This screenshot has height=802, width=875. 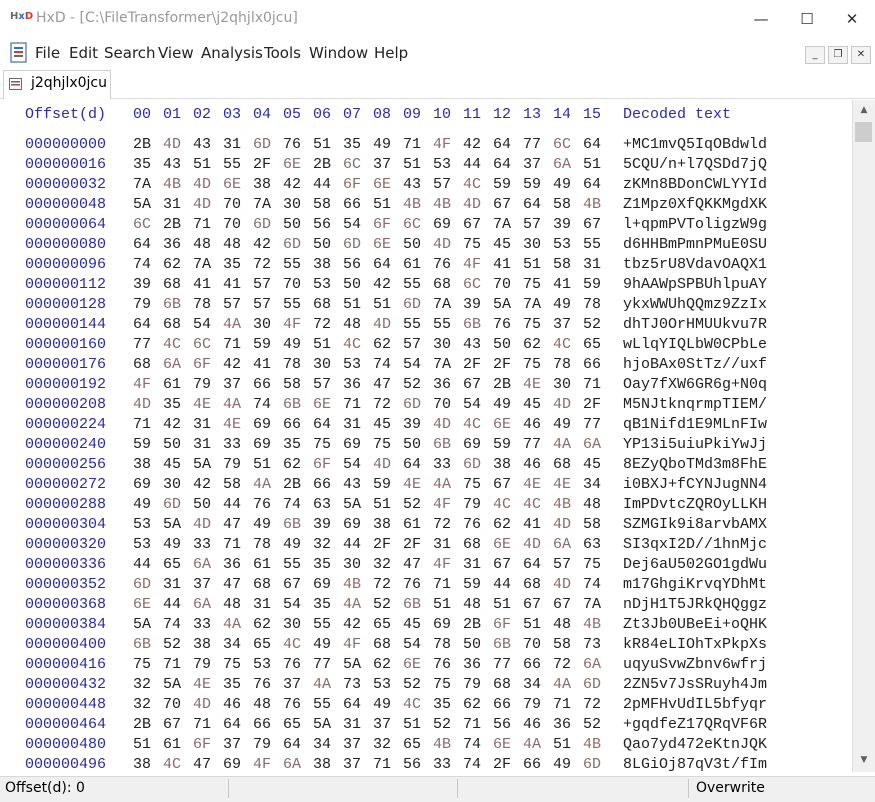 I want to click on decoded-text: dhTJ0OrHMUUkvu7R, so click(x=695, y=324).